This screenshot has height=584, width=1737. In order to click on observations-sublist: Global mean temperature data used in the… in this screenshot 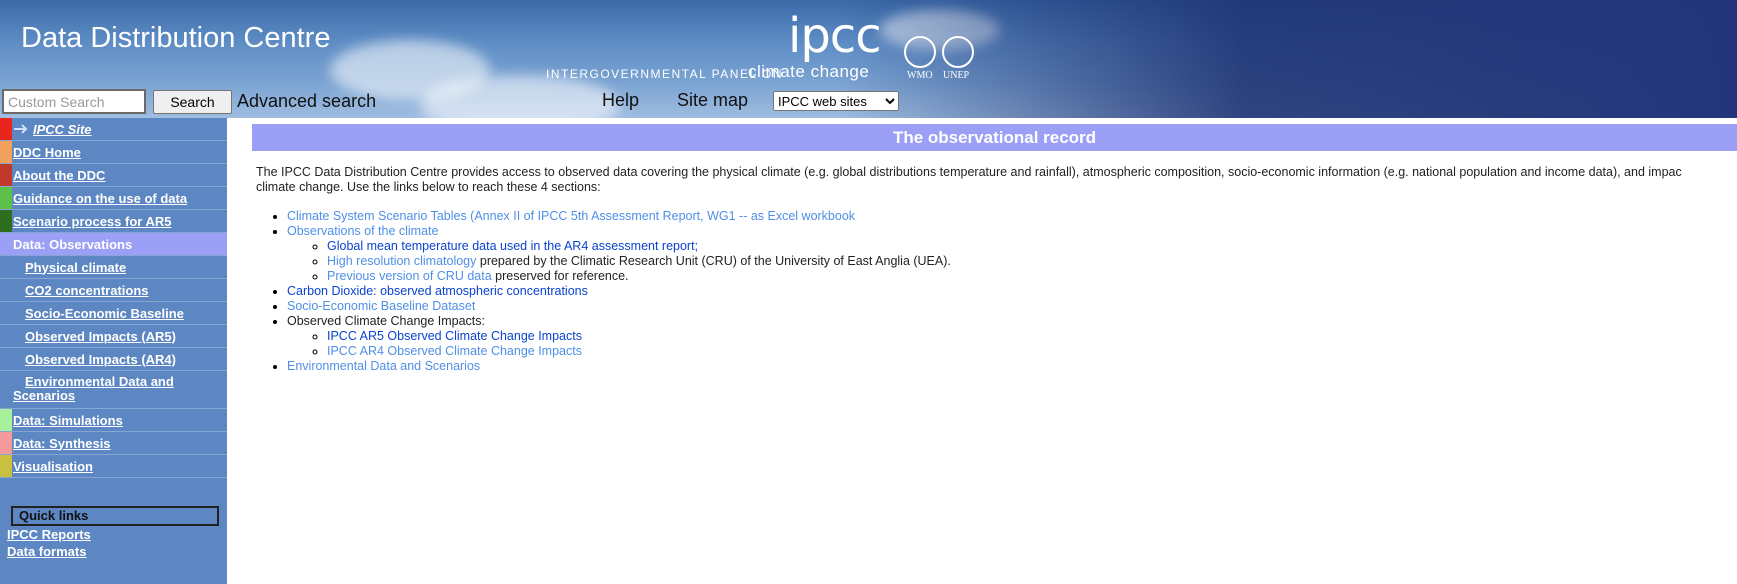, I will do `click(1012, 261)`.